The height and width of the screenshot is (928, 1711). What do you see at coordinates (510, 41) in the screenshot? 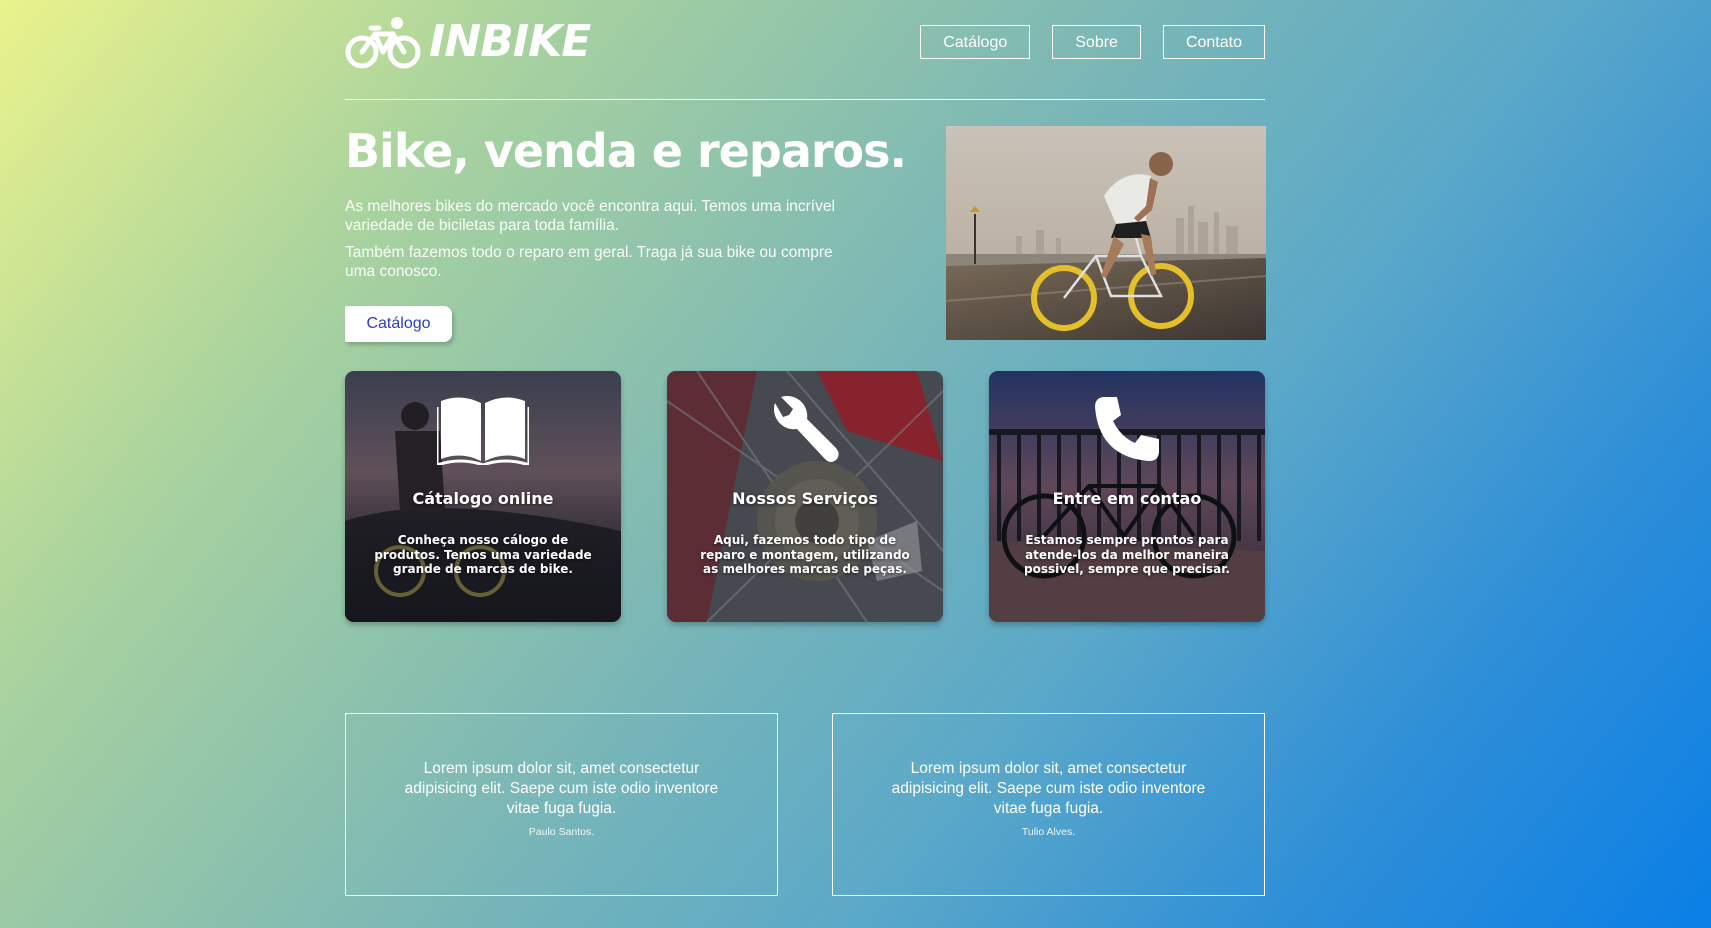
I see `brand-name: INBIKE` at bounding box center [510, 41].